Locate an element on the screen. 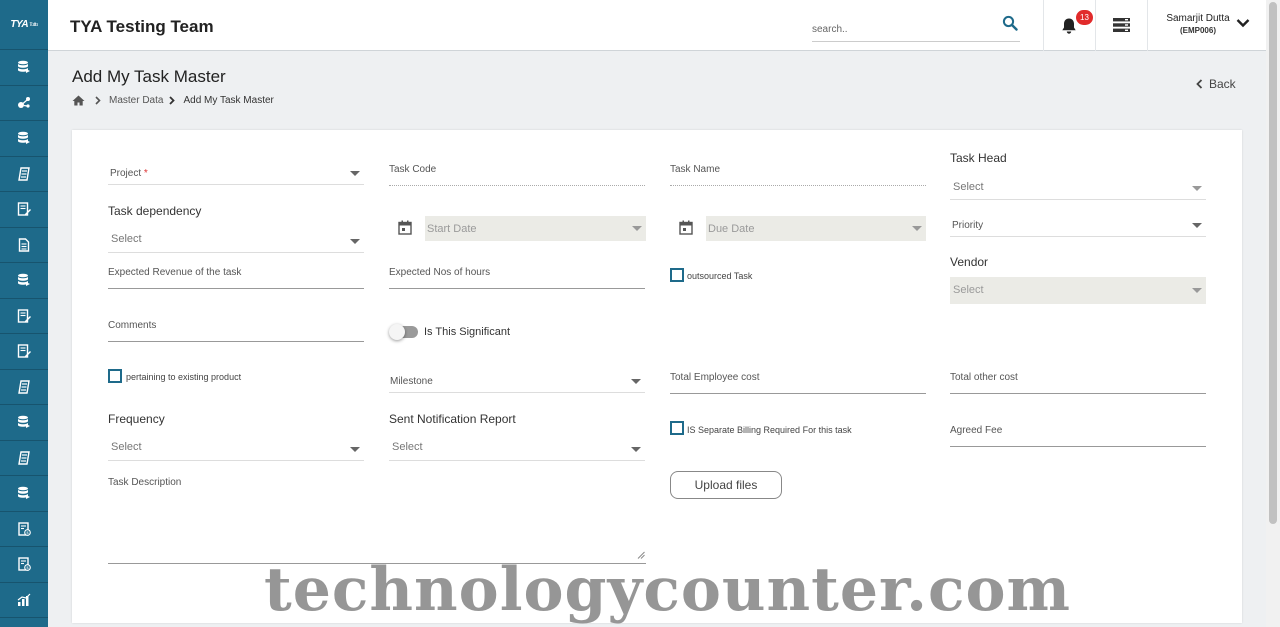 This screenshot has width=1280, height=627. sent-notification-placeholder: Select is located at coordinates (407, 447).